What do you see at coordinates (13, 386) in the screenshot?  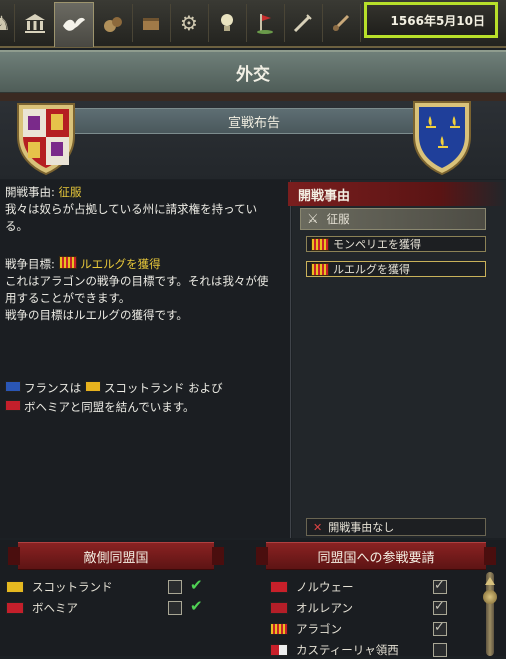 I see `france-flag-icon` at bounding box center [13, 386].